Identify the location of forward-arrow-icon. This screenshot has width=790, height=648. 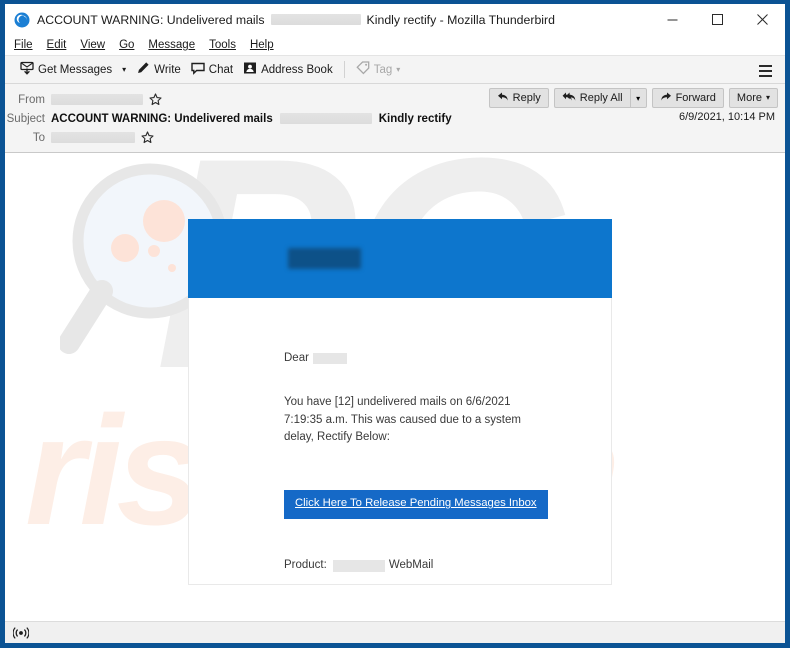
(666, 98).